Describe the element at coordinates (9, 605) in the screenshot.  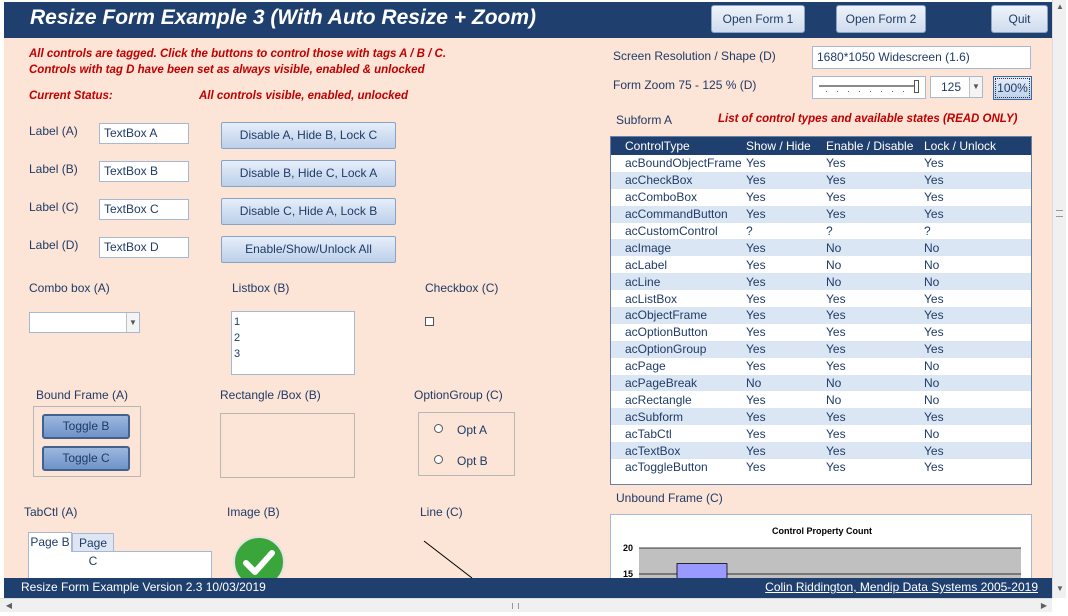
I see `scroll-left-icon: ◀` at that location.